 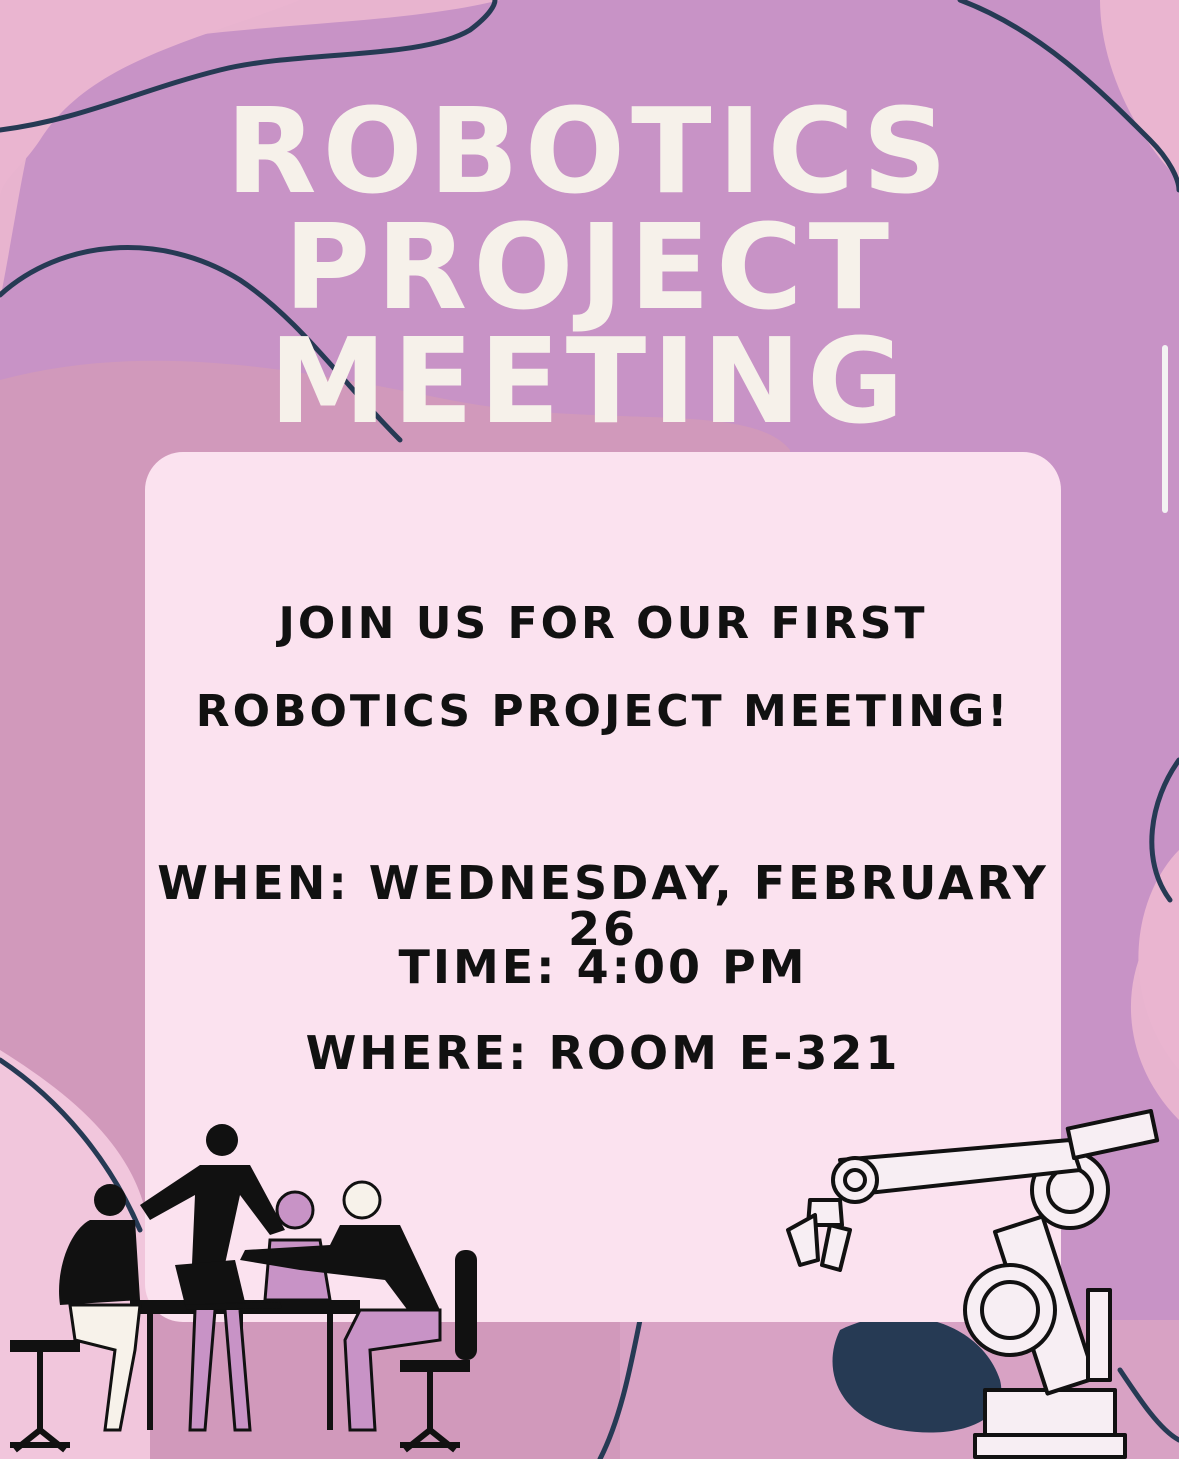 What do you see at coordinates (1165, 429) in the screenshot?
I see `scrollbar` at bounding box center [1165, 429].